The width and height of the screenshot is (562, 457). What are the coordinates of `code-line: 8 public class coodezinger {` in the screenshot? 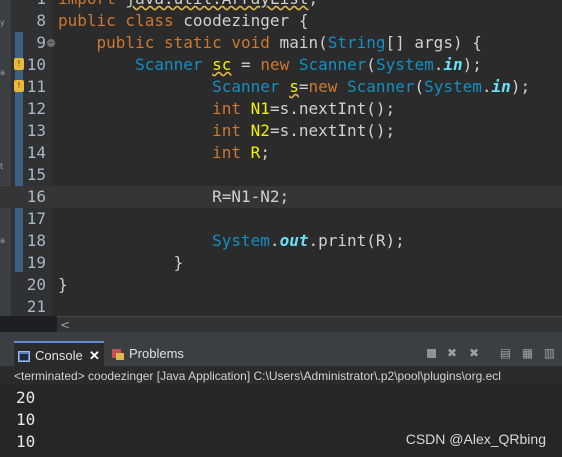 It's located at (281, 21).